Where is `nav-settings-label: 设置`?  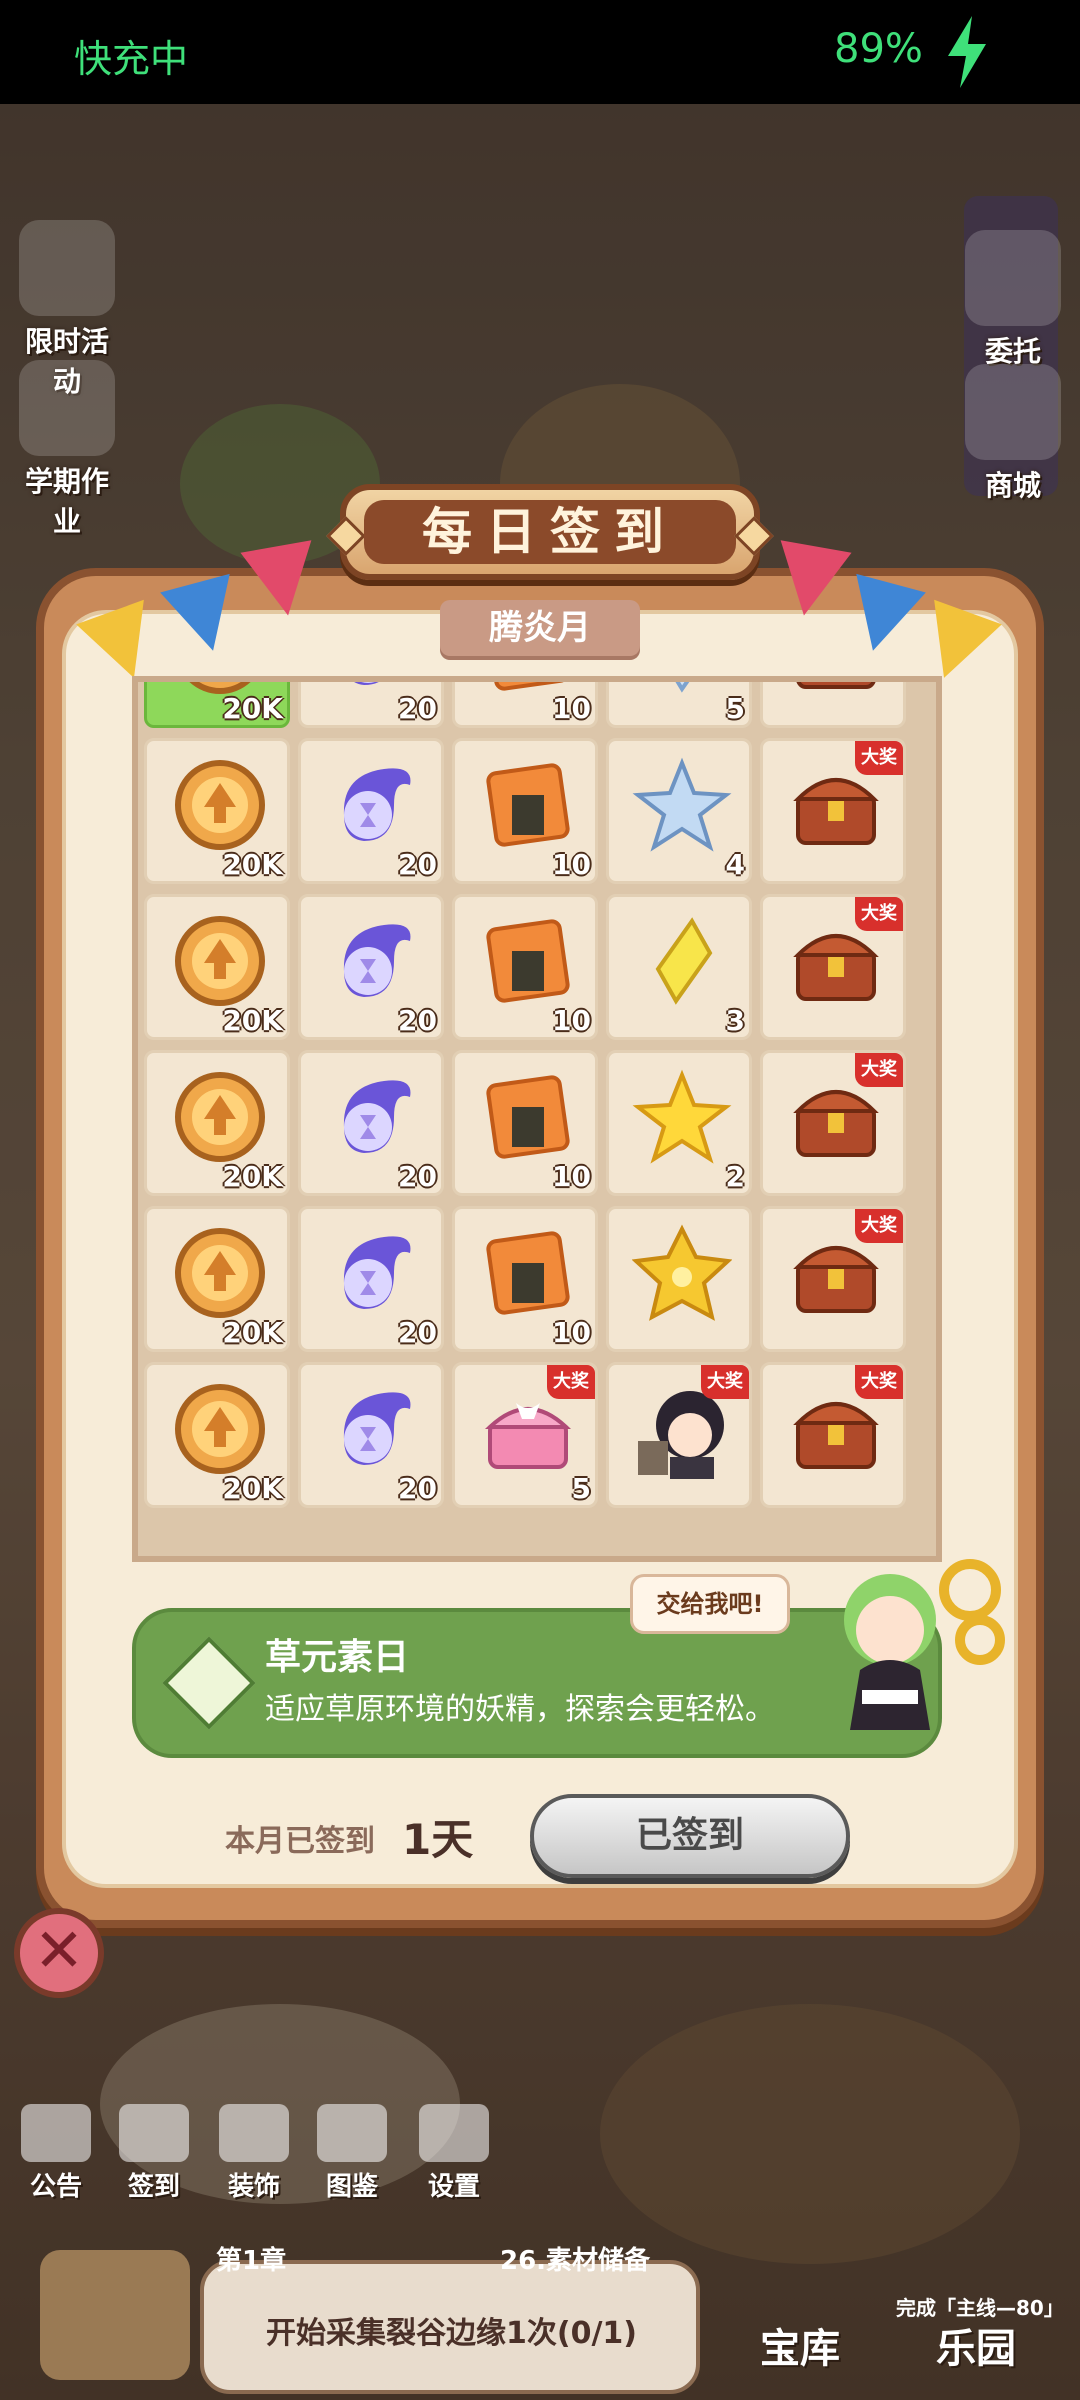 nav-settings-label: 设置 is located at coordinates (453, 2187).